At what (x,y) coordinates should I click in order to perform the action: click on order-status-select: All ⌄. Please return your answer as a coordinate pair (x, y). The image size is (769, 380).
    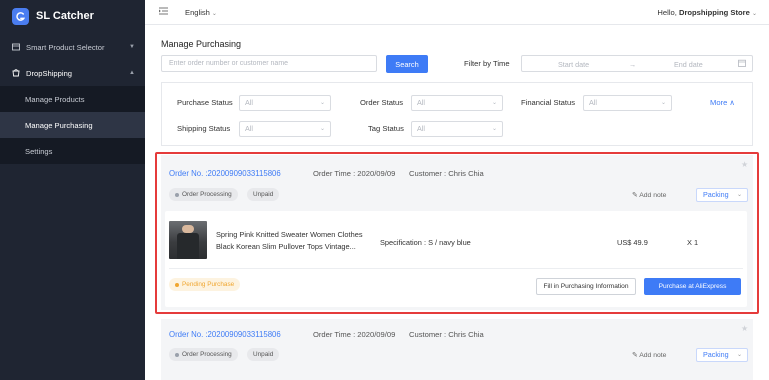
    Looking at the image, I should click on (457, 103).